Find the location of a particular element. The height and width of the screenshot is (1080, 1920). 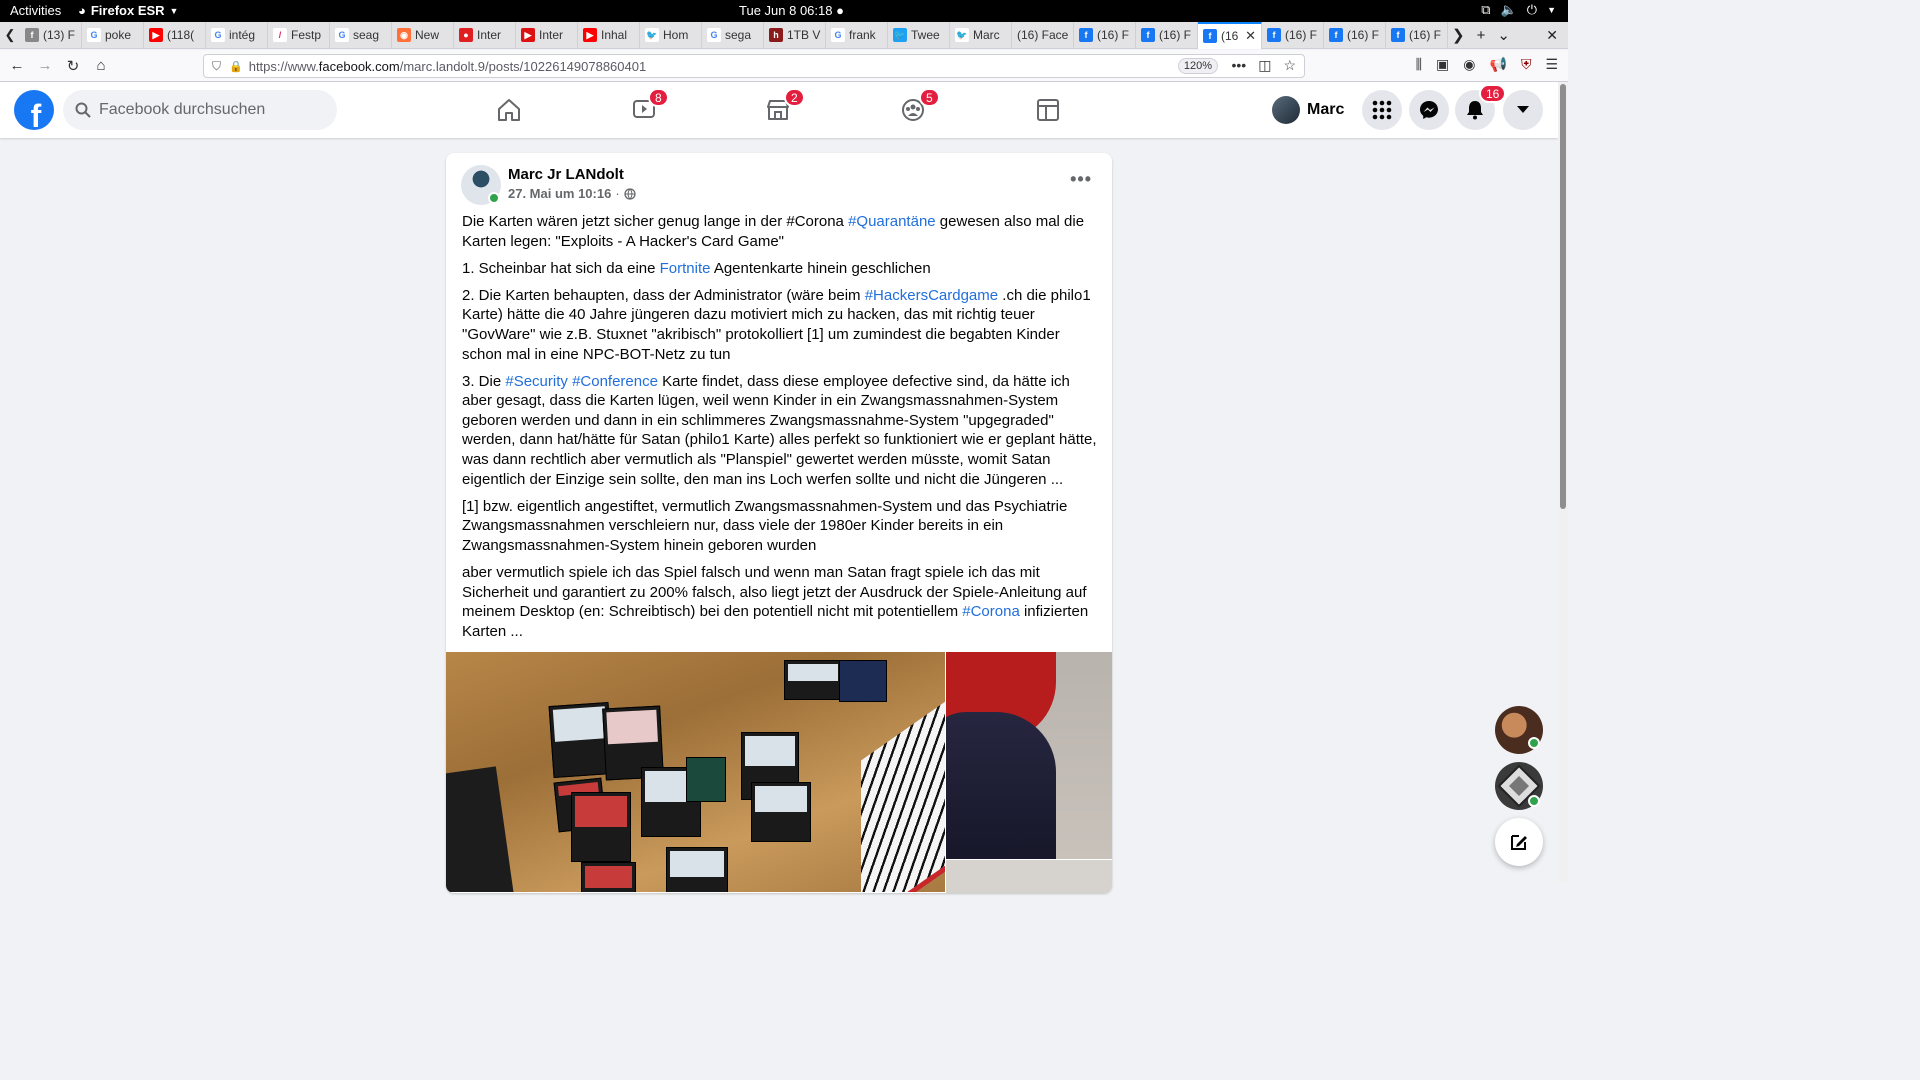

page-actions-icon: ••• is located at coordinates (1238, 65).